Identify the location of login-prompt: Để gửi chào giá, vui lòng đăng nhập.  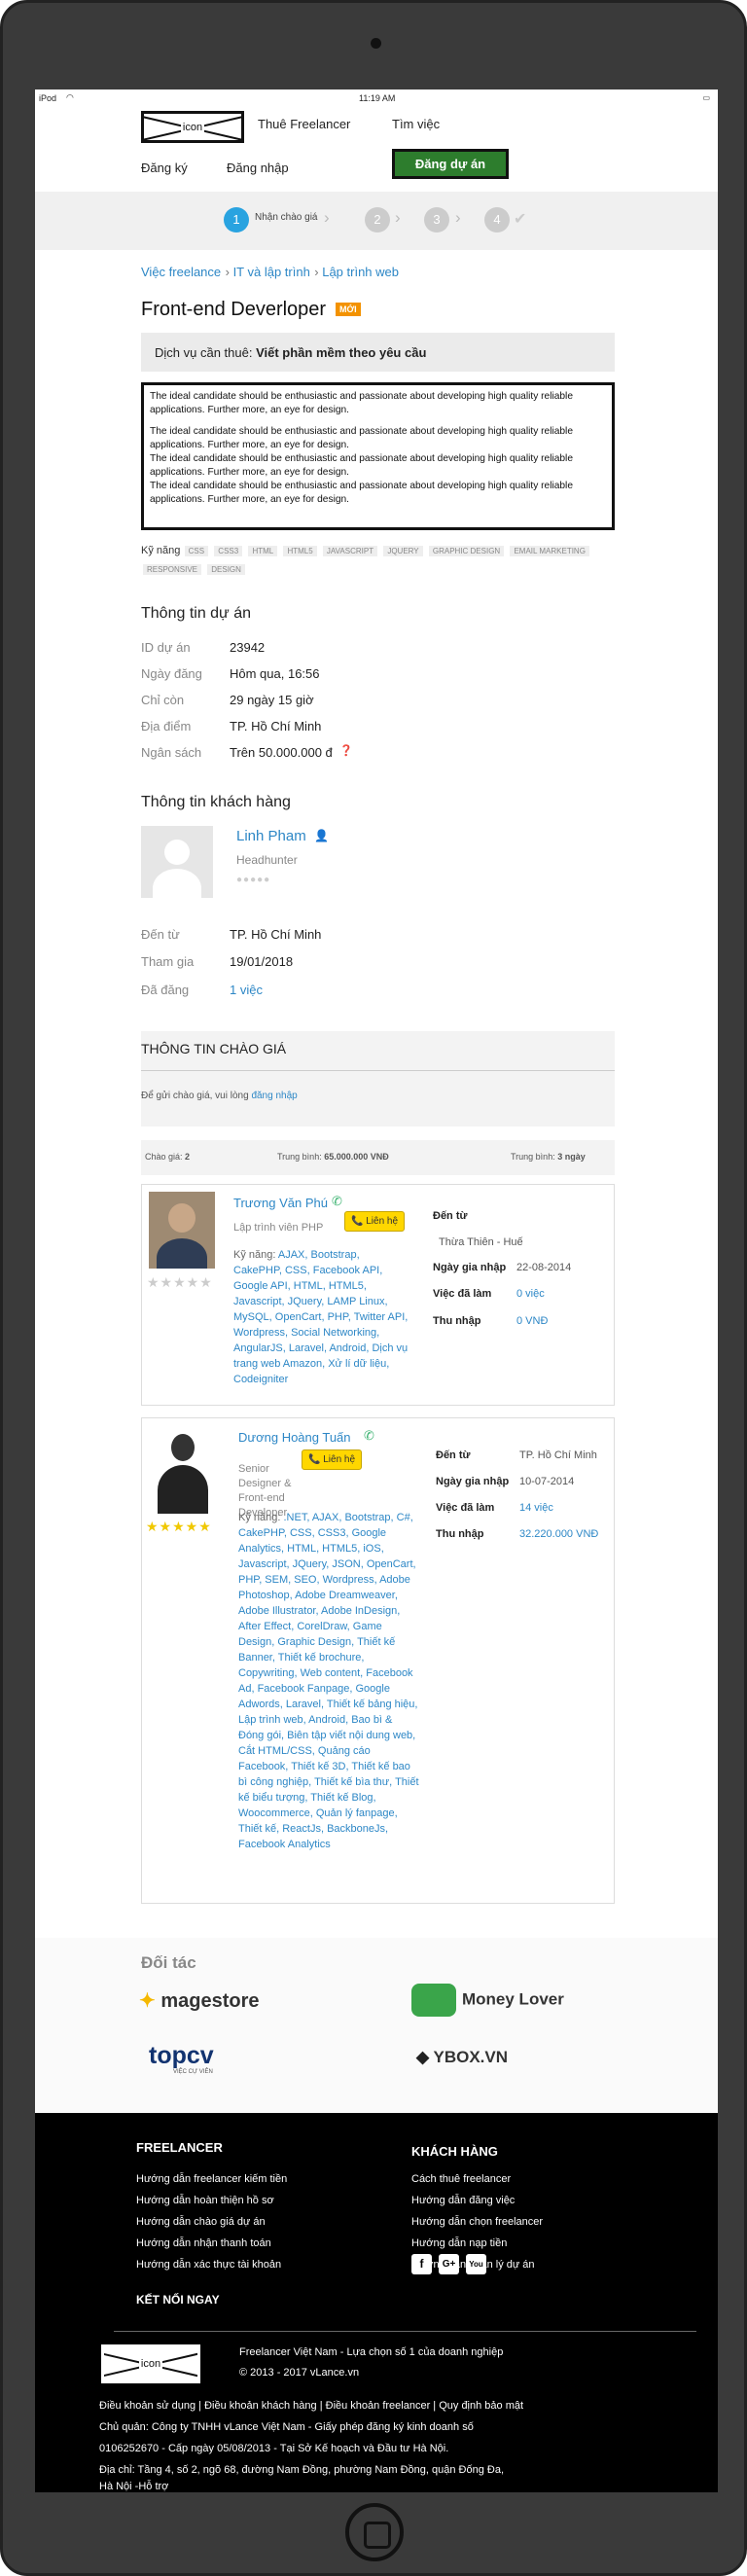
(219, 1096).